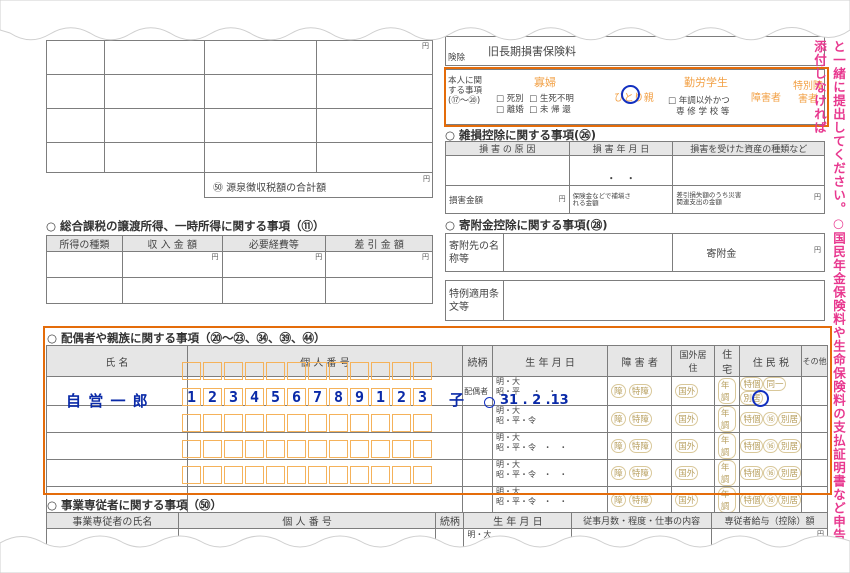  What do you see at coordinates (172, 243) in the screenshot?
I see `col-revenue: 収 入 金 額` at bounding box center [172, 243].